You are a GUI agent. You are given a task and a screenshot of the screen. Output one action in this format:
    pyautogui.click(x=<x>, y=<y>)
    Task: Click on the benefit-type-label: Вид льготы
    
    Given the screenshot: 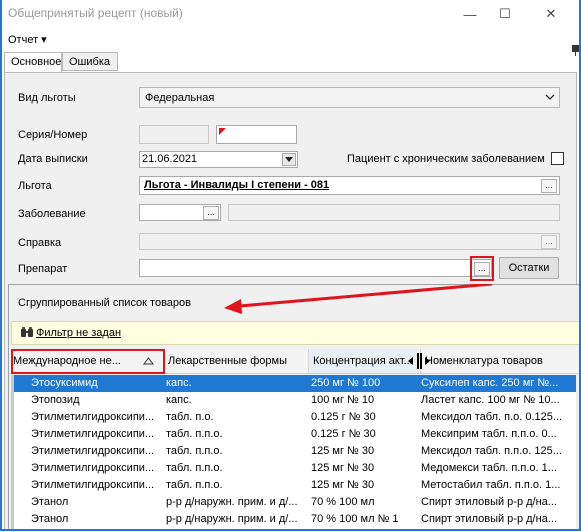 What is the action you would take?
    pyautogui.click(x=47, y=98)
    